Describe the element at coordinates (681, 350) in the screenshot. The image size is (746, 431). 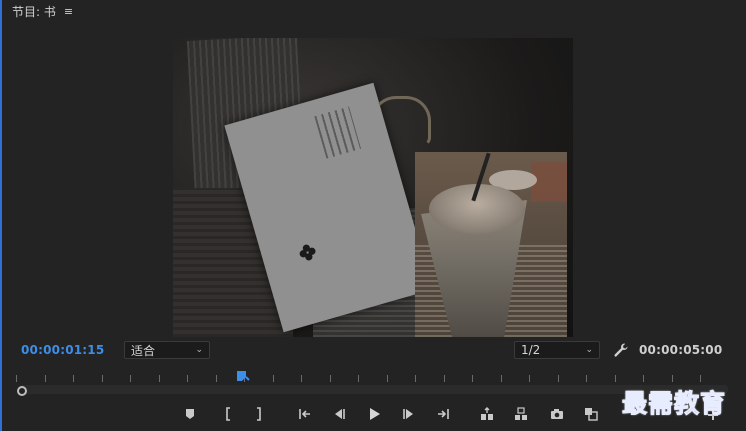
I see `duration-timecode: 00:00:05:00` at that location.